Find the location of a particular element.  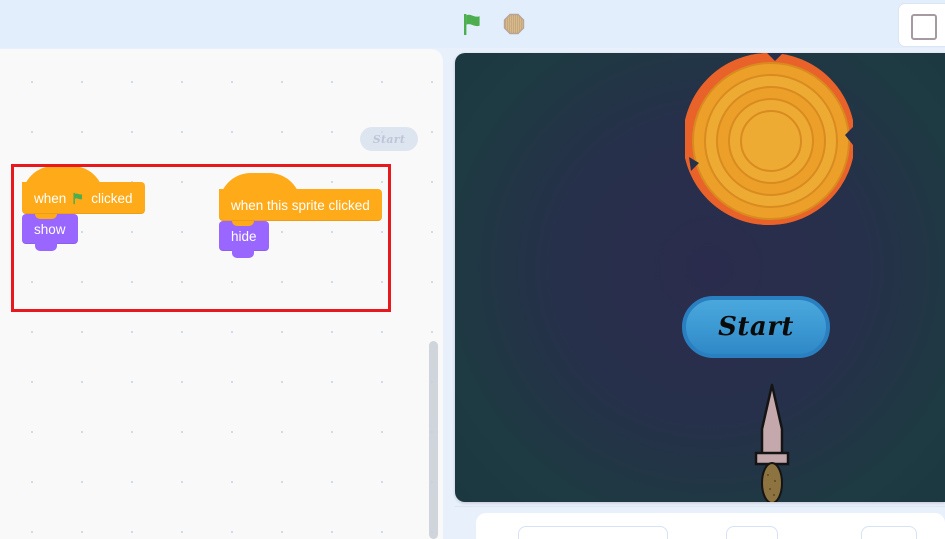

stage-size-controls is located at coordinates (922, 25).